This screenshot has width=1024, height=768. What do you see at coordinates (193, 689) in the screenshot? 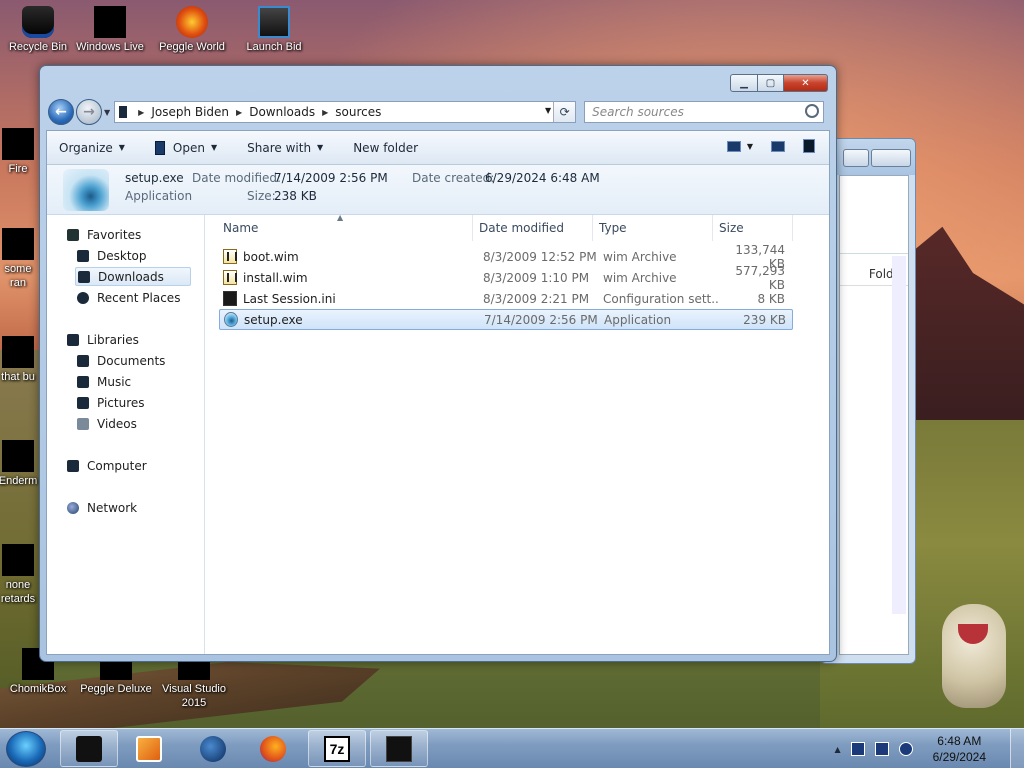
I see `desktop-icon-label: Visual Studio` at bounding box center [193, 689].